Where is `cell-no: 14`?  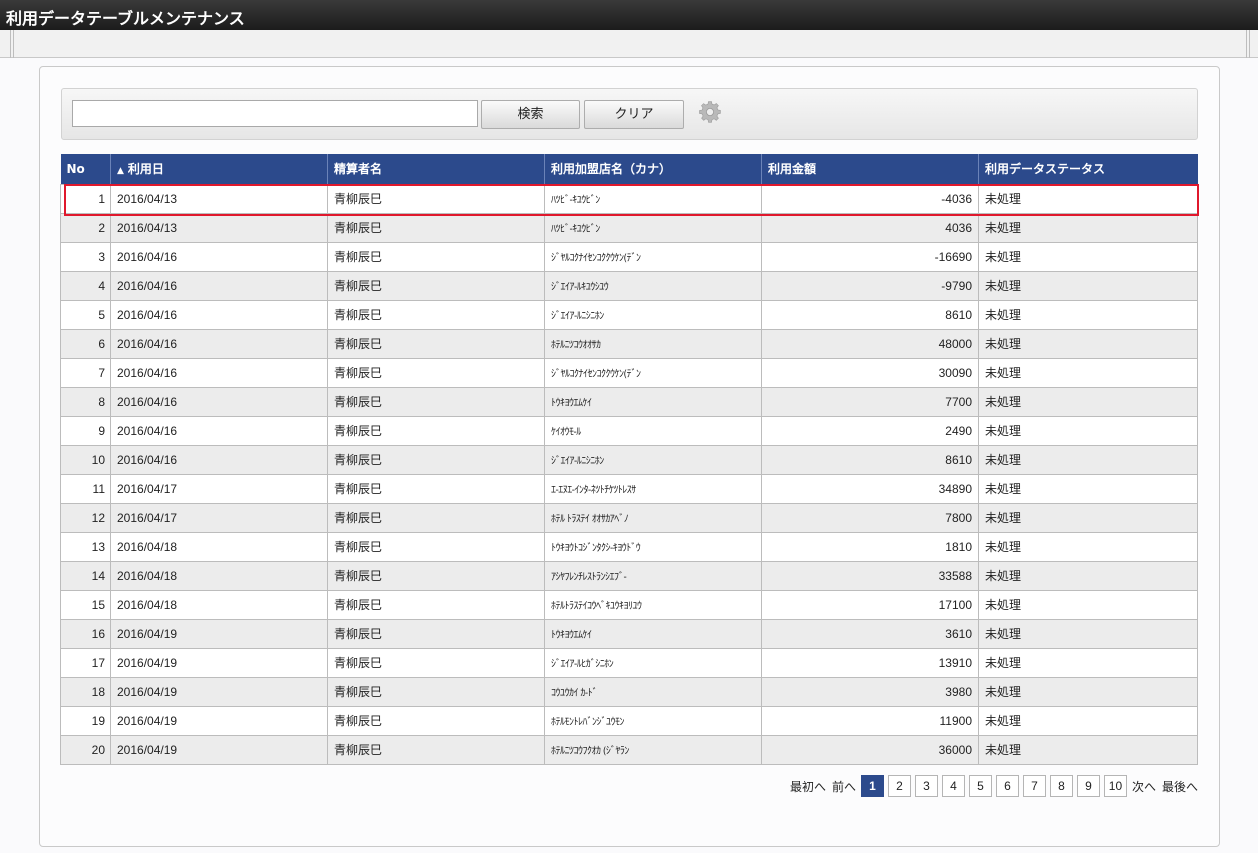 cell-no: 14 is located at coordinates (85, 575).